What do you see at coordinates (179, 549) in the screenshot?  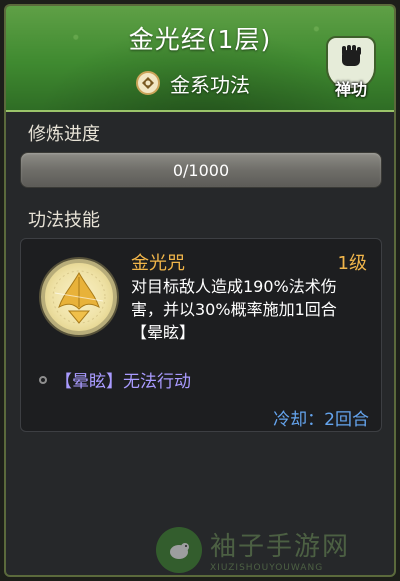 I see `bird-logo-icon` at bounding box center [179, 549].